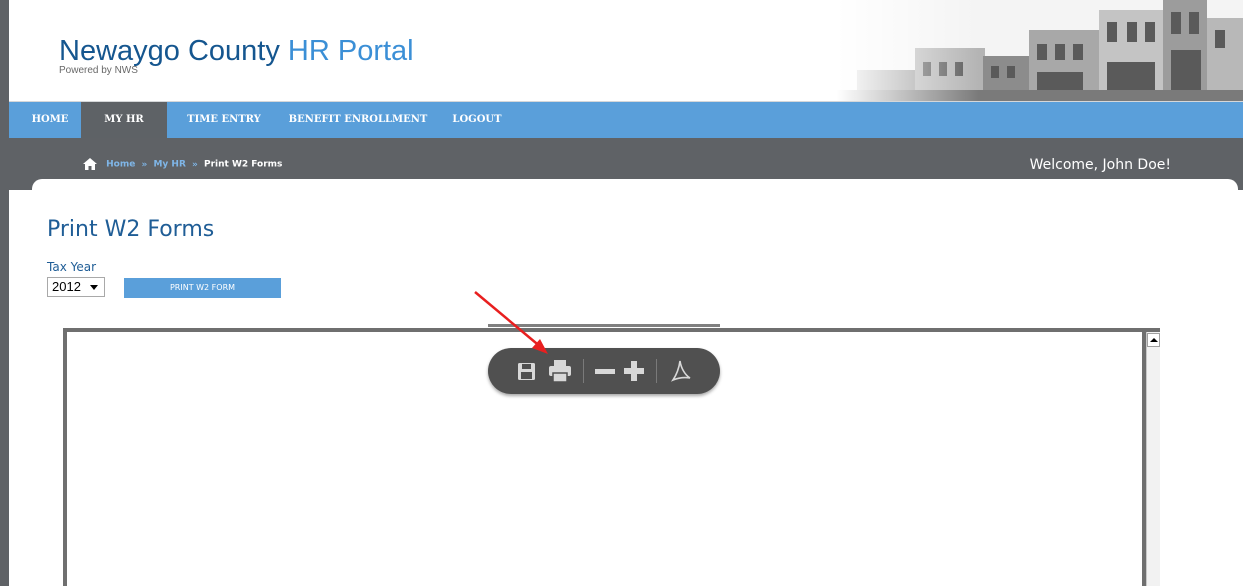 The height and width of the screenshot is (586, 1243). What do you see at coordinates (358, 120) in the screenshot?
I see `nav-benefit-enrollment: BENEFIT ENROLLMENT` at bounding box center [358, 120].